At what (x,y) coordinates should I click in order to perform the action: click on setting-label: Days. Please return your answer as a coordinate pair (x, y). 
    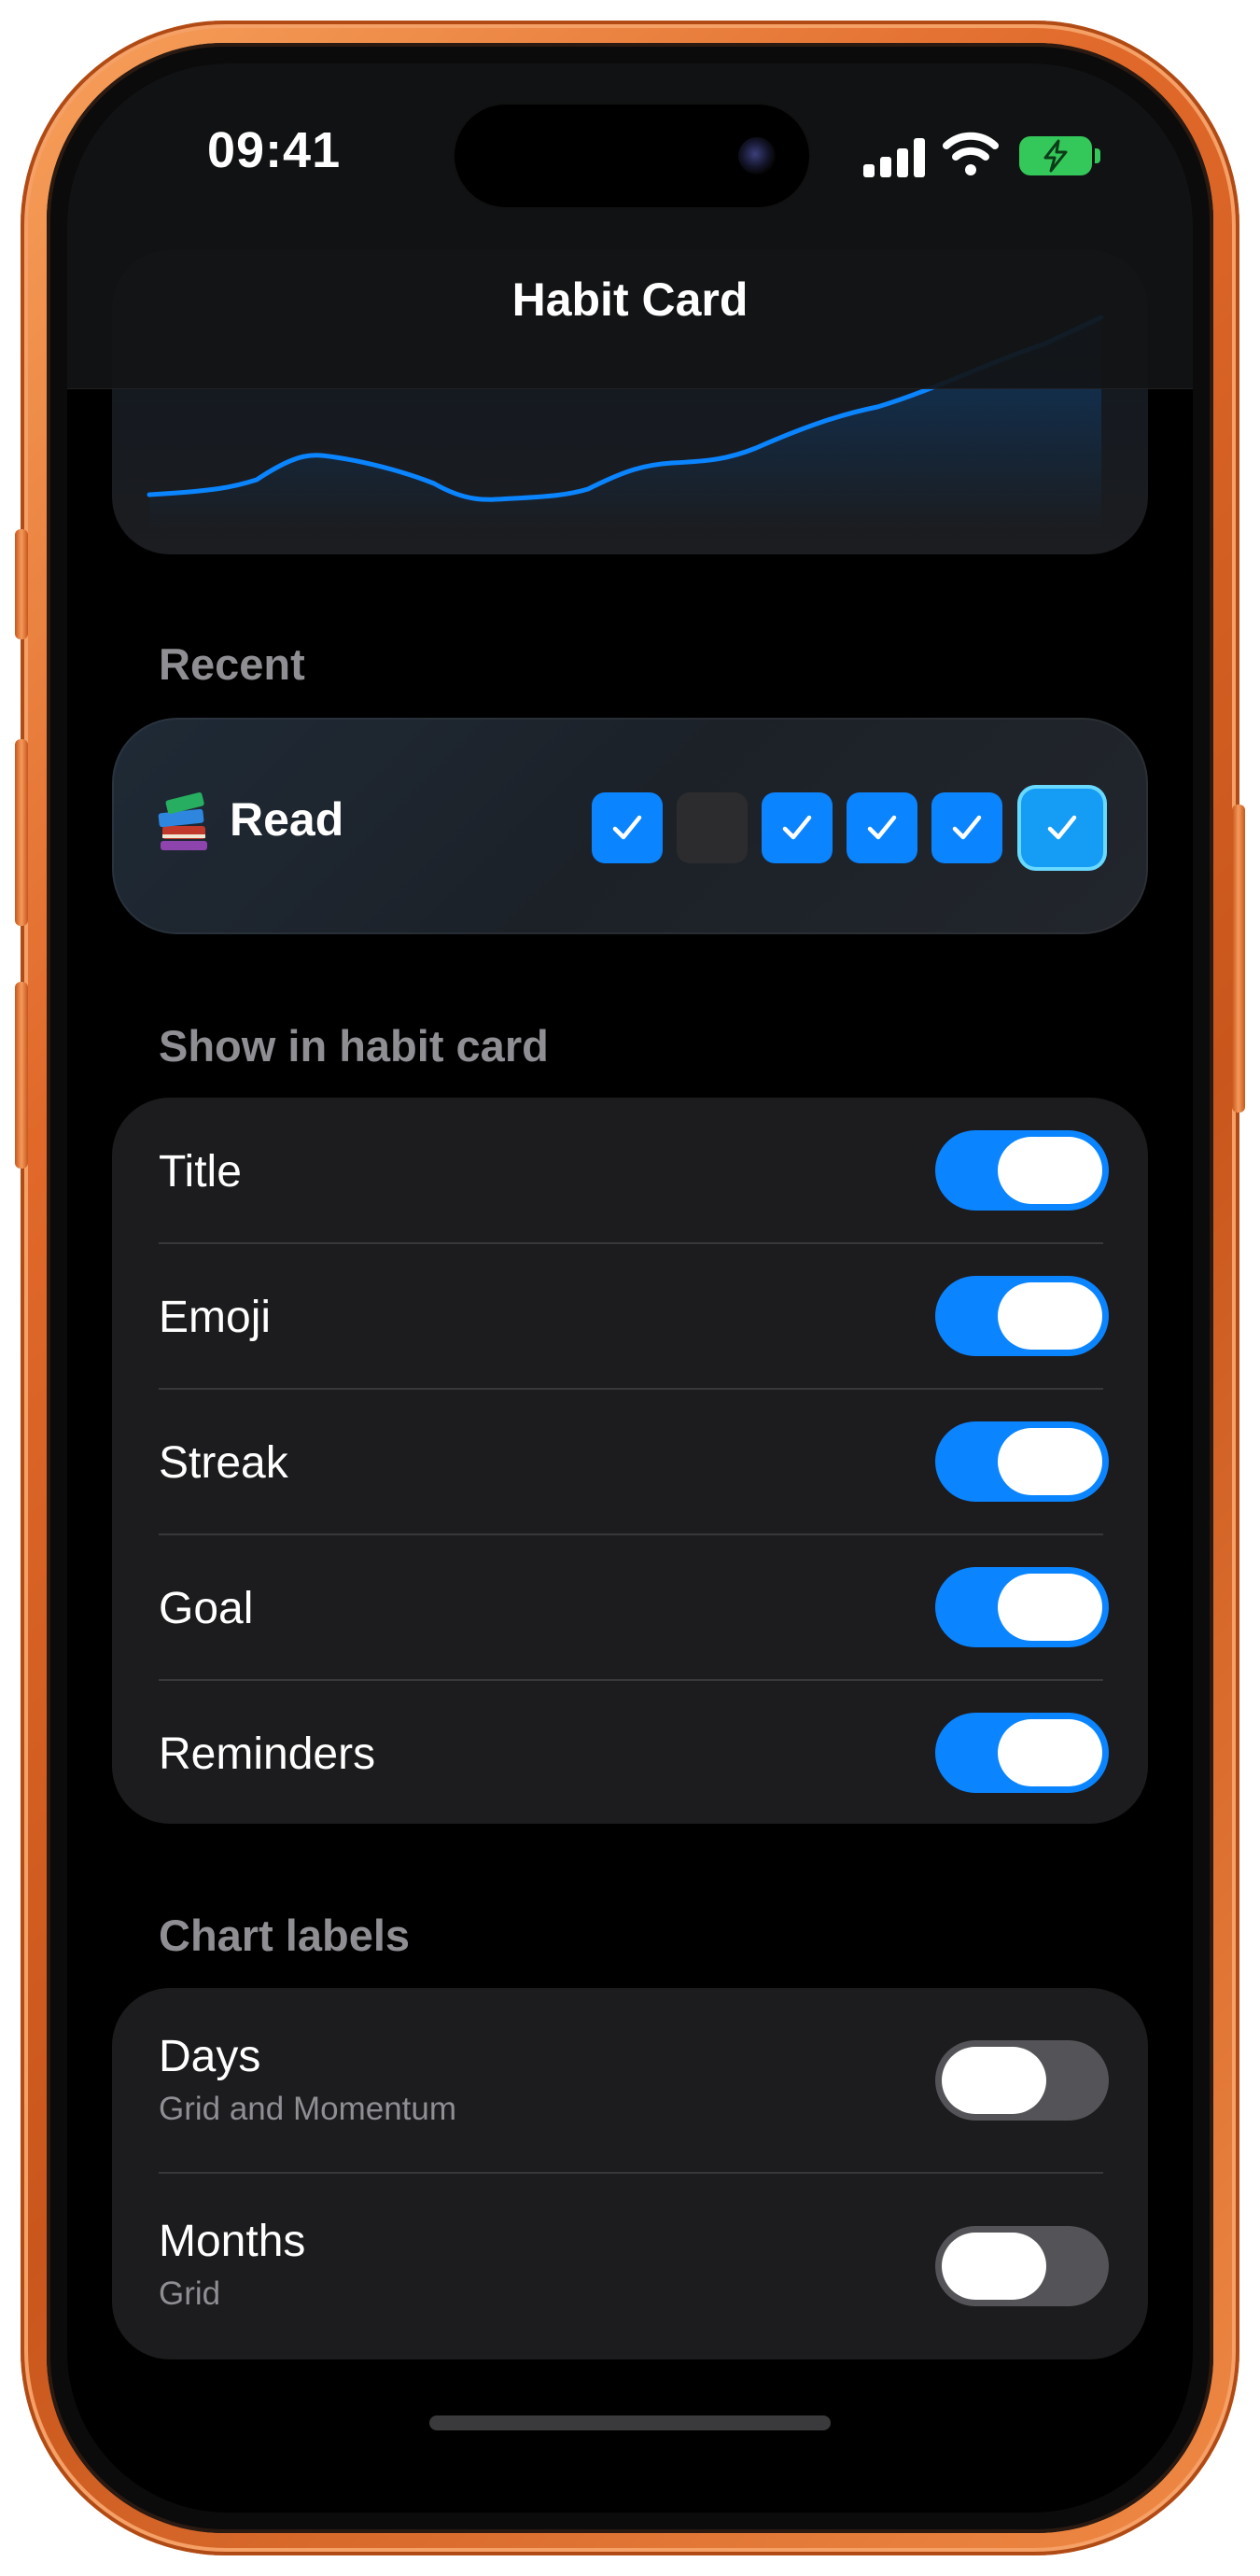
    Looking at the image, I should click on (210, 2056).